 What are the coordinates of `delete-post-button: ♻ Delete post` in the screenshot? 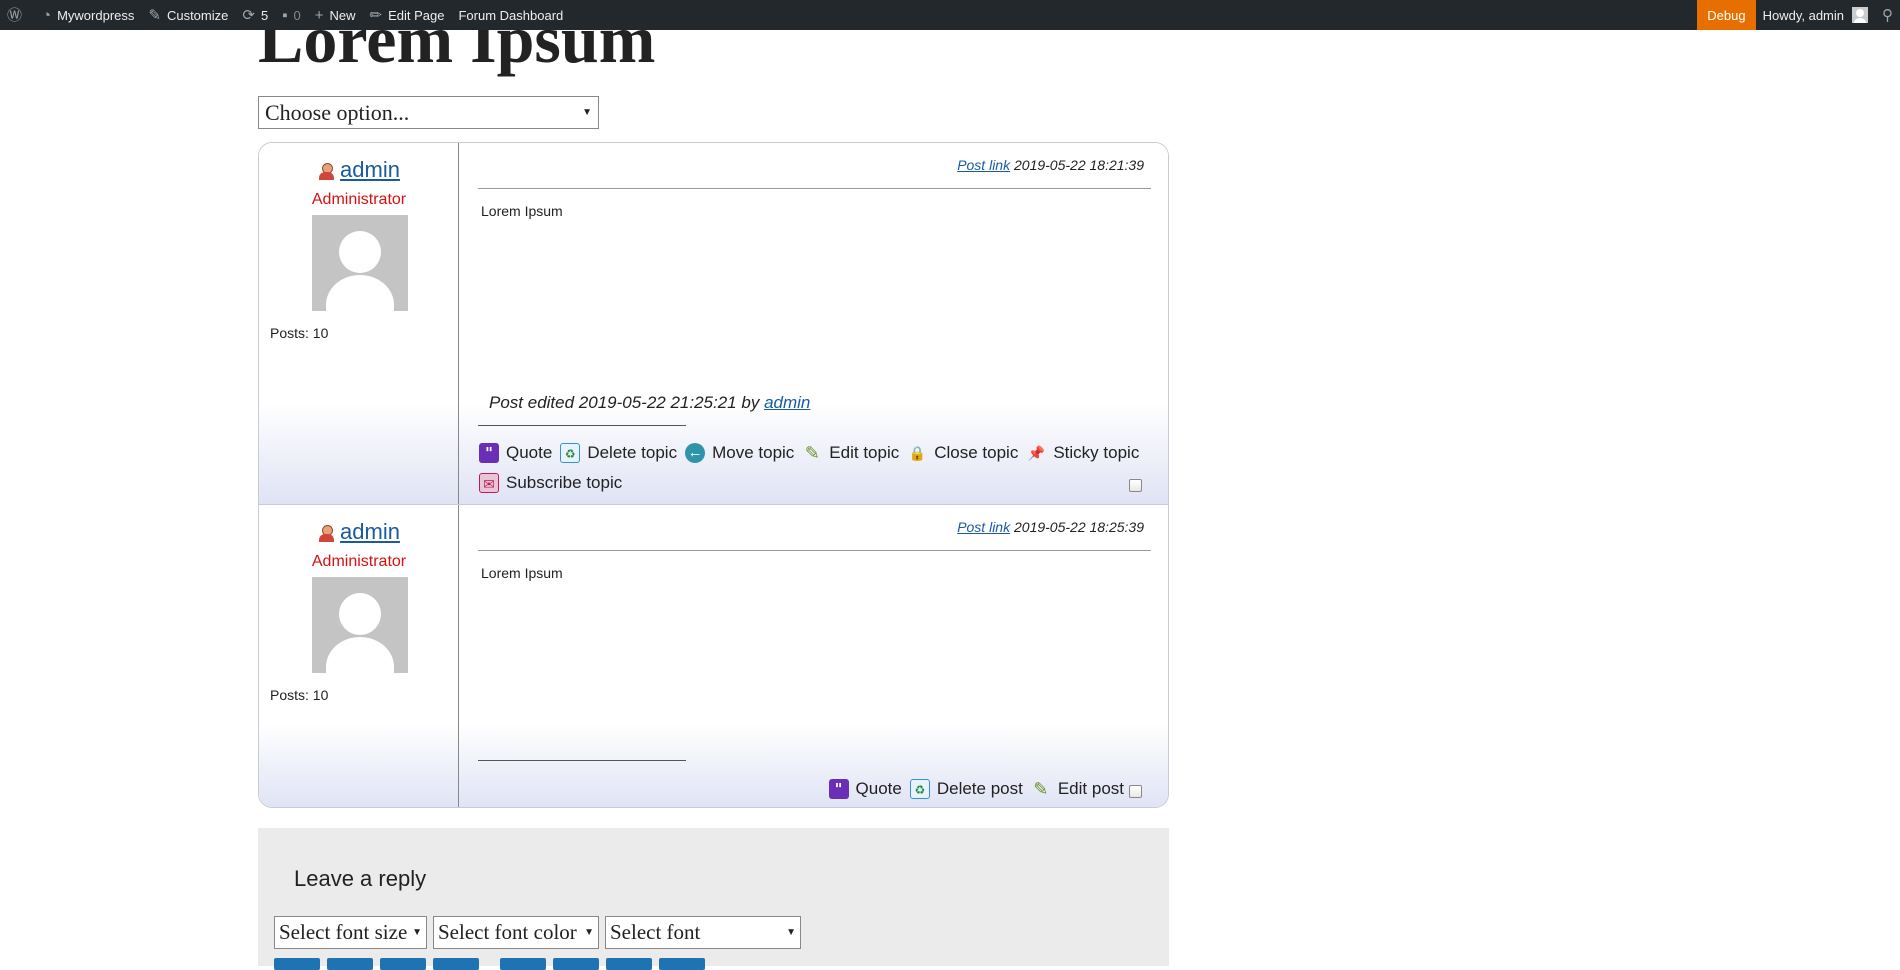 It's located at (966, 789).